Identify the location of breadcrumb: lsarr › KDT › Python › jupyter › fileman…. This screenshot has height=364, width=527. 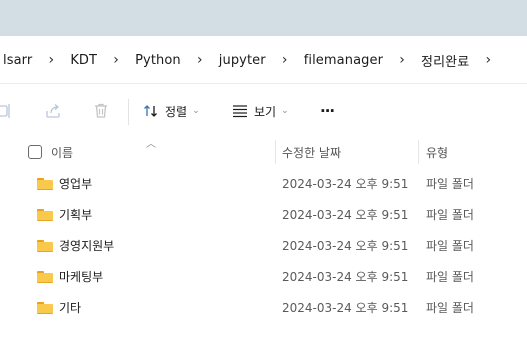
(247, 60).